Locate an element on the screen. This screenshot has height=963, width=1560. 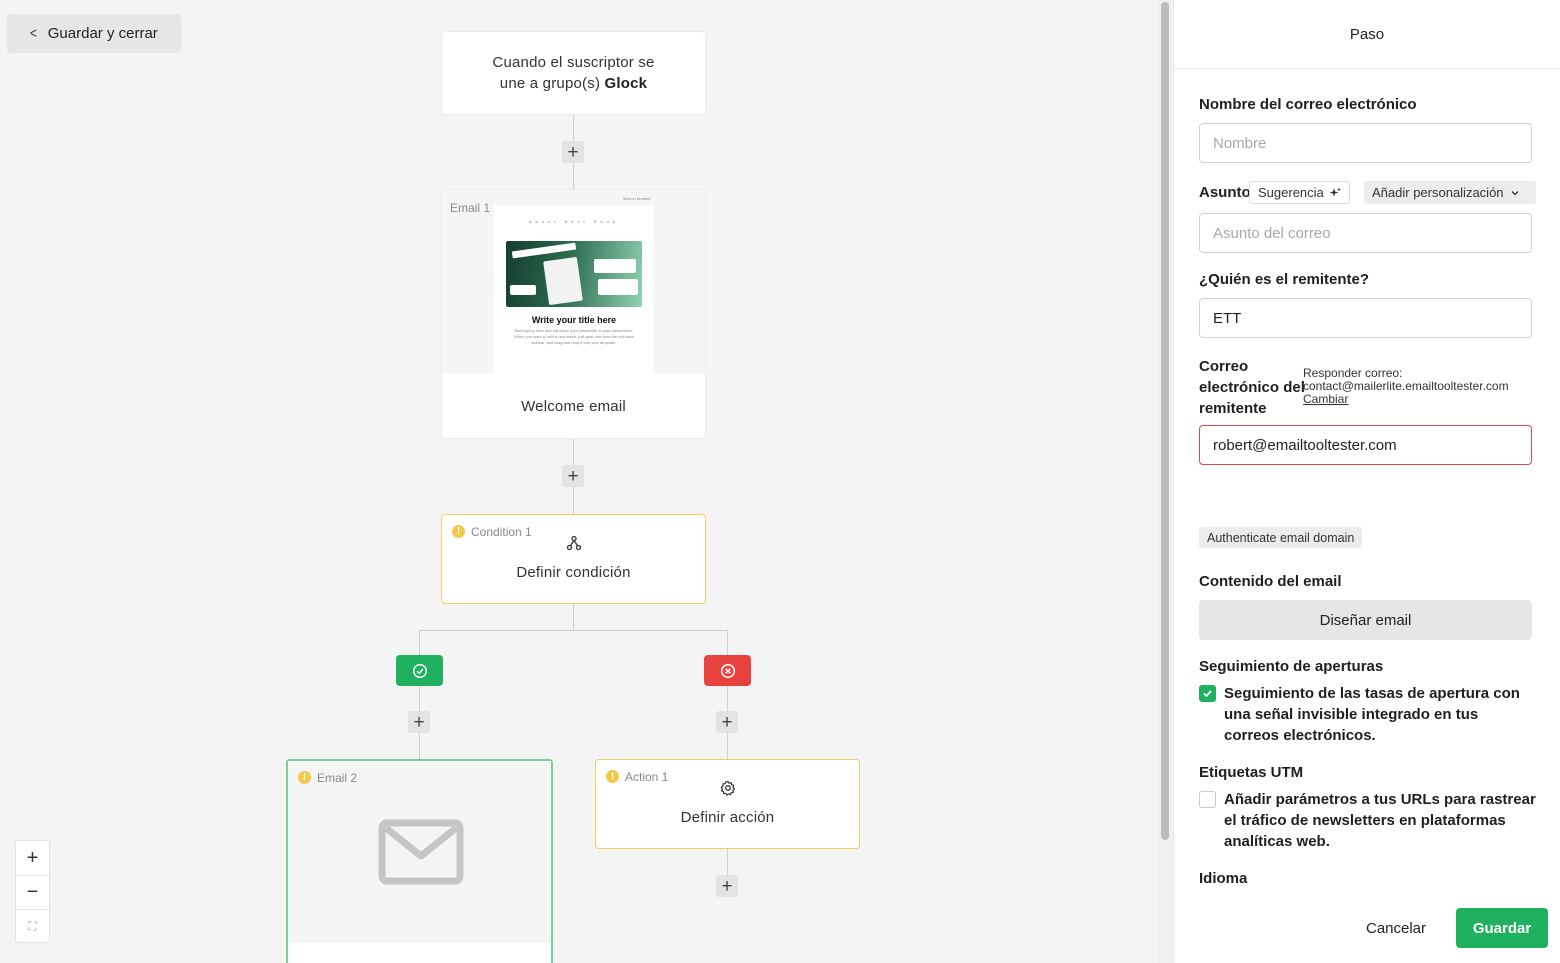
add-personalization-label: Añadir personalización is located at coordinates (1438, 192).